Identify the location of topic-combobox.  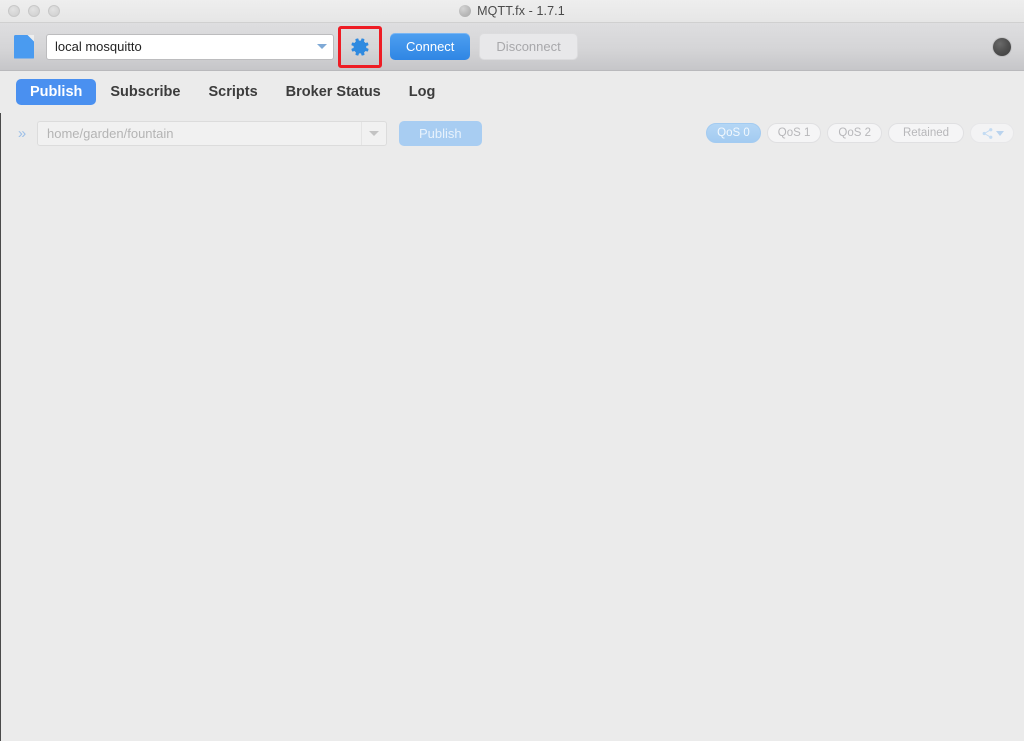
(212, 133).